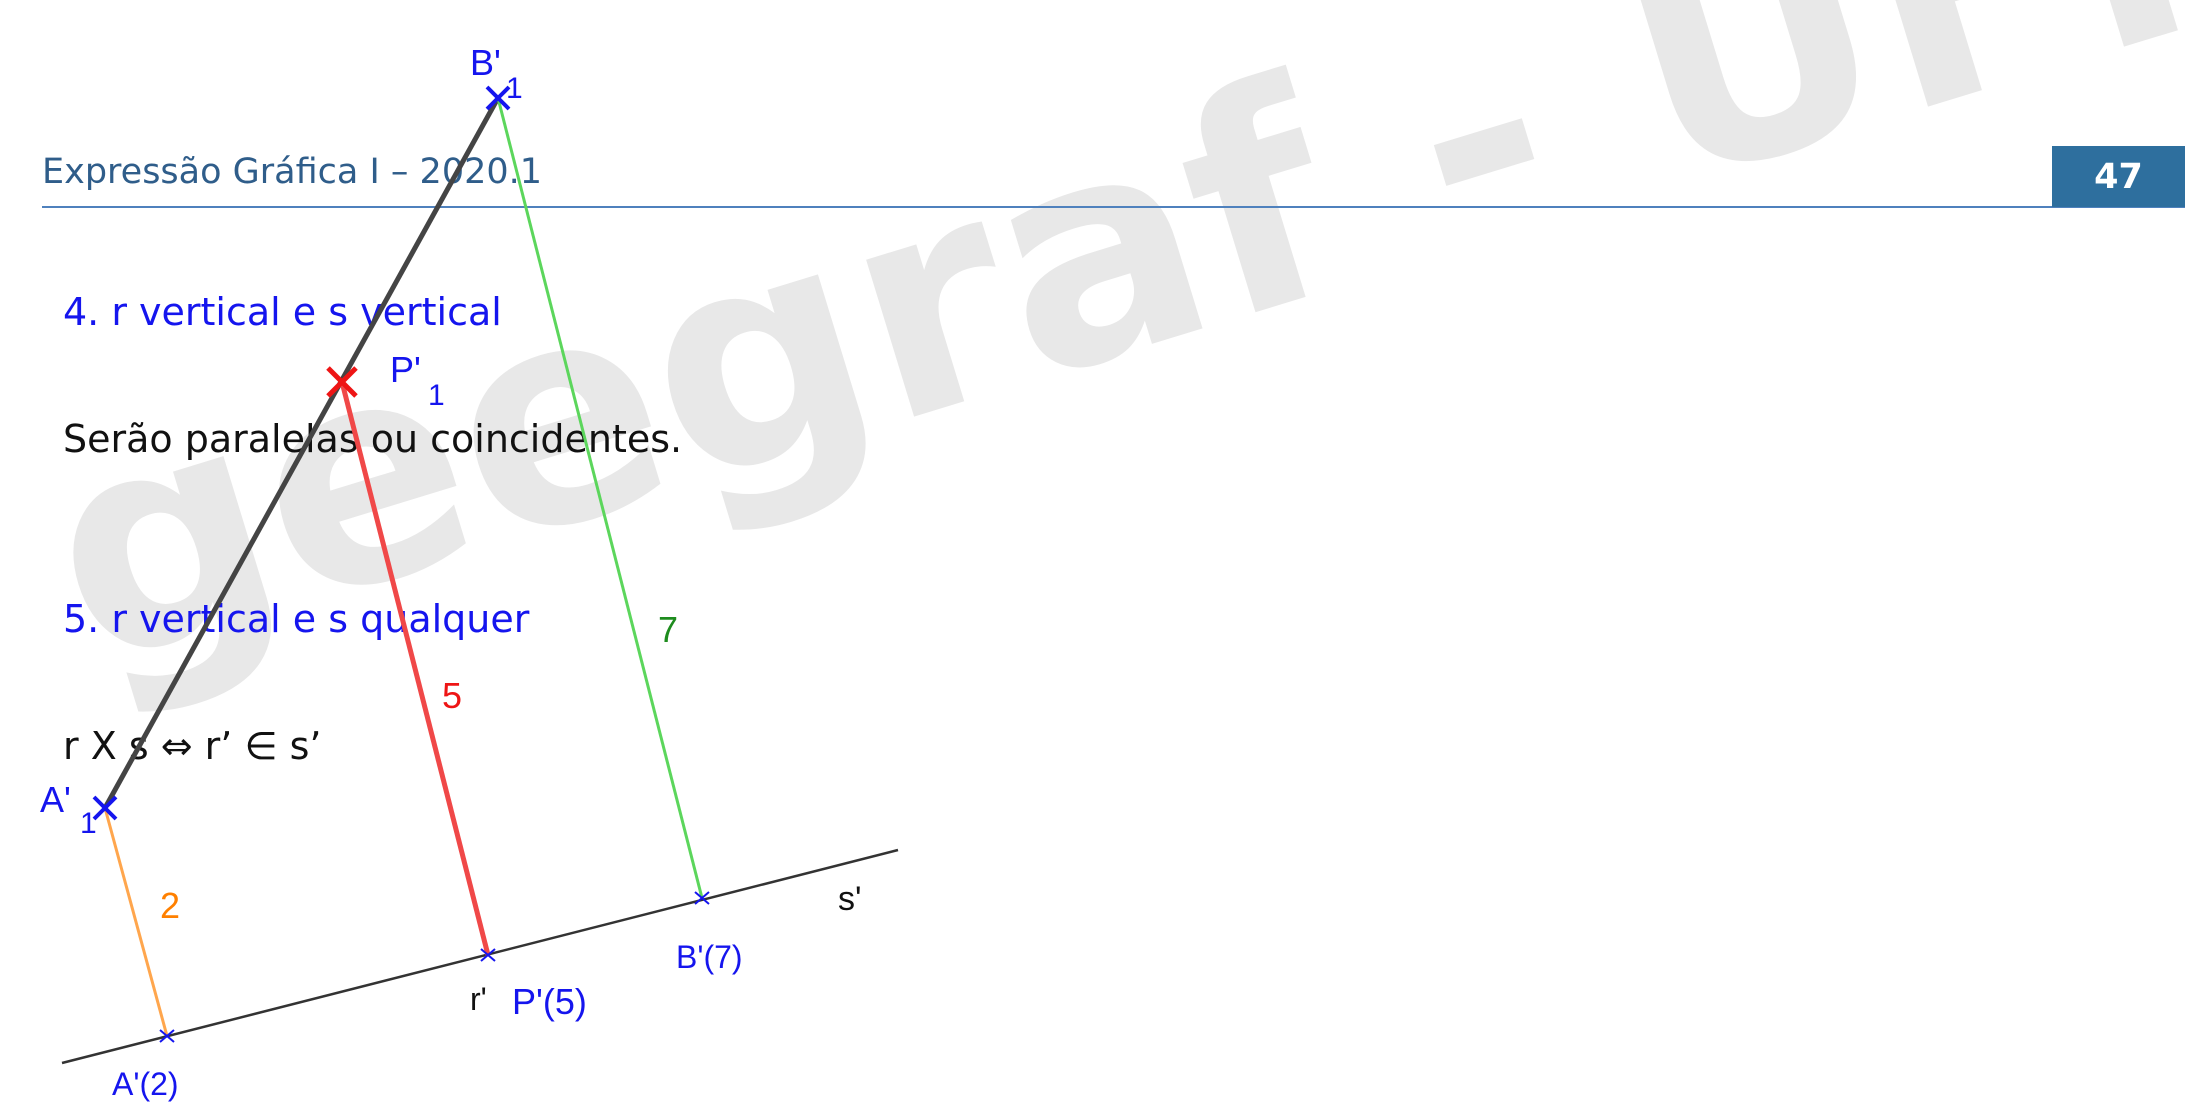 This screenshot has height=1110, width=2185. I want to click on label-b7: B'(7), so click(709, 957).